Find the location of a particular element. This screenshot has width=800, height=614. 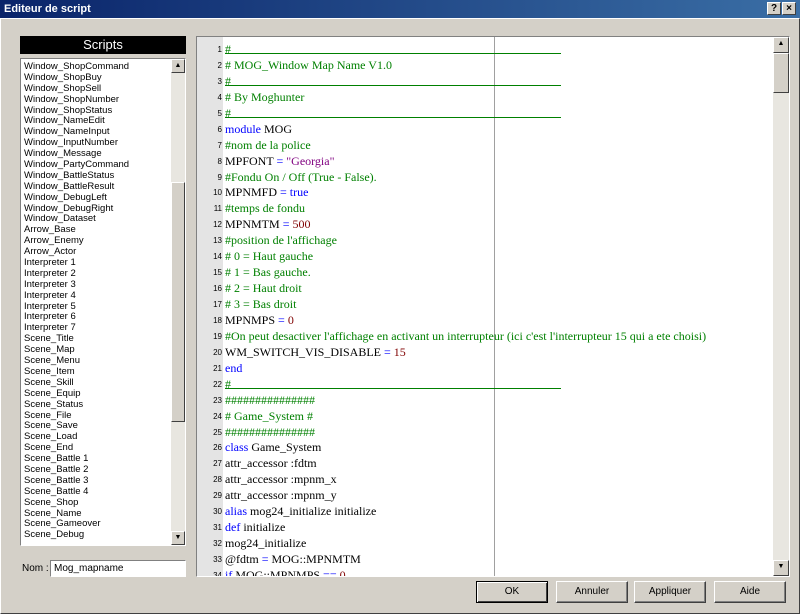

nom-input: Mog_mapname is located at coordinates (118, 568).